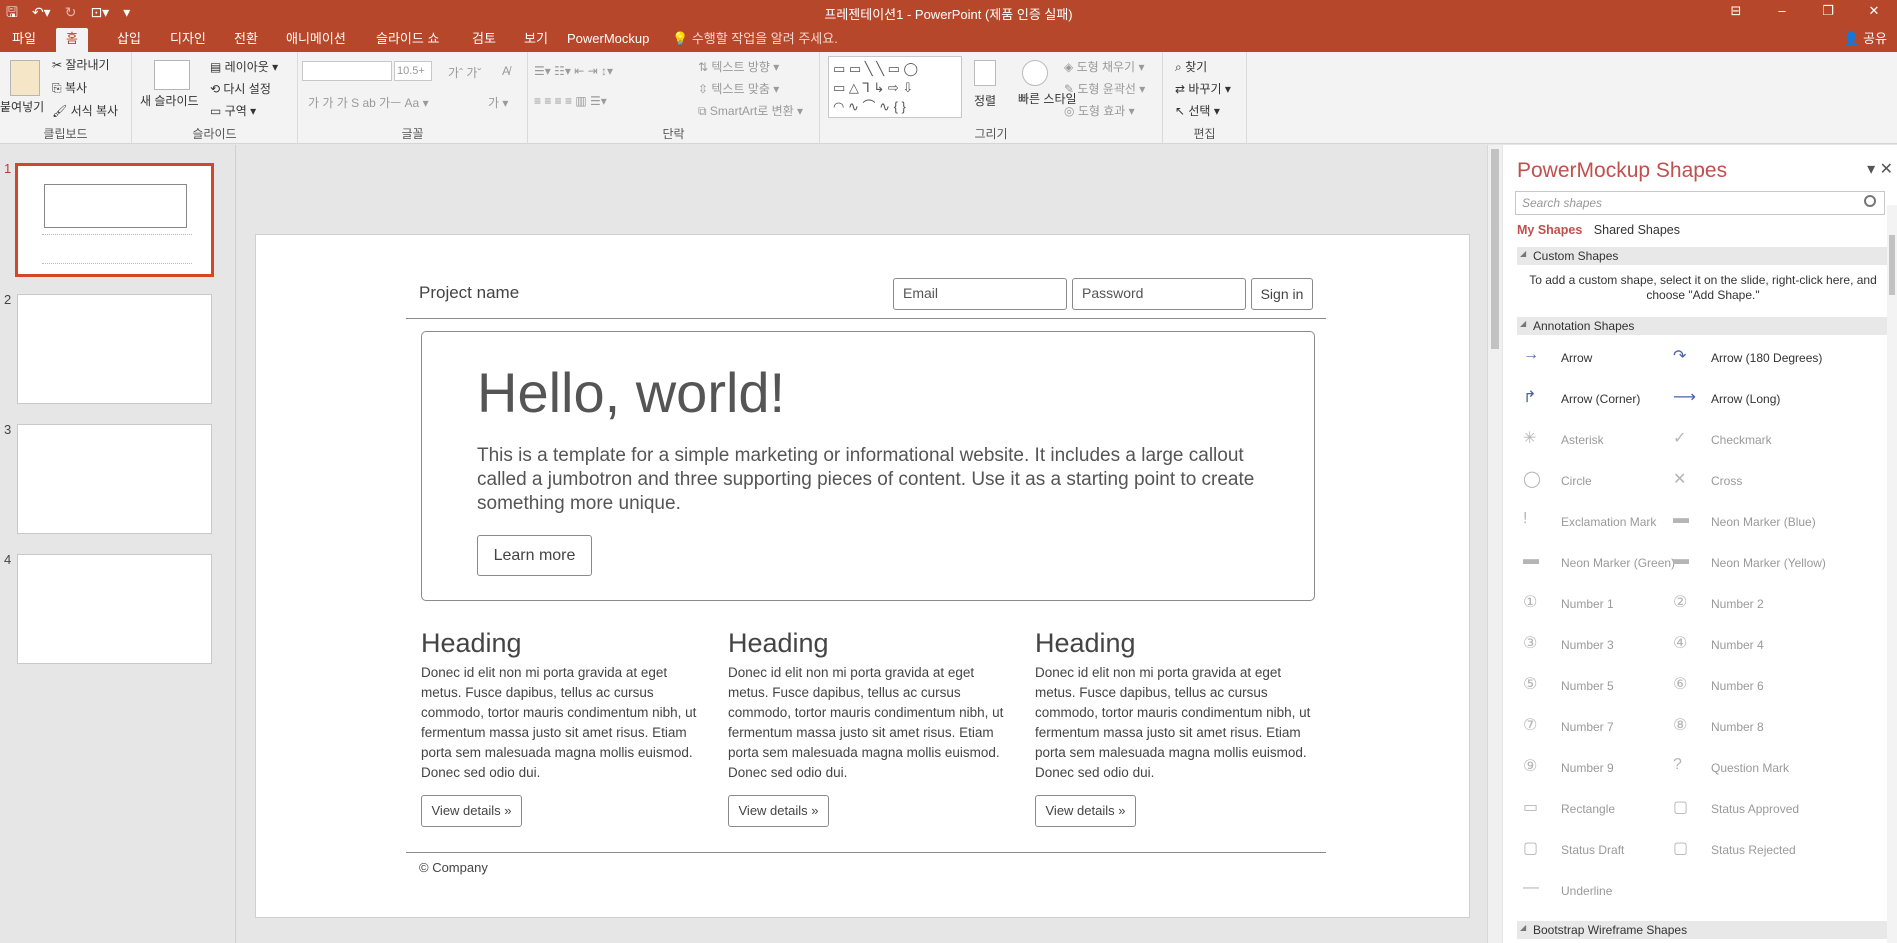 This screenshot has height=943, width=1897. What do you see at coordinates (233, 110) in the screenshot?
I see `section-button: ▭ 구역 ▾` at bounding box center [233, 110].